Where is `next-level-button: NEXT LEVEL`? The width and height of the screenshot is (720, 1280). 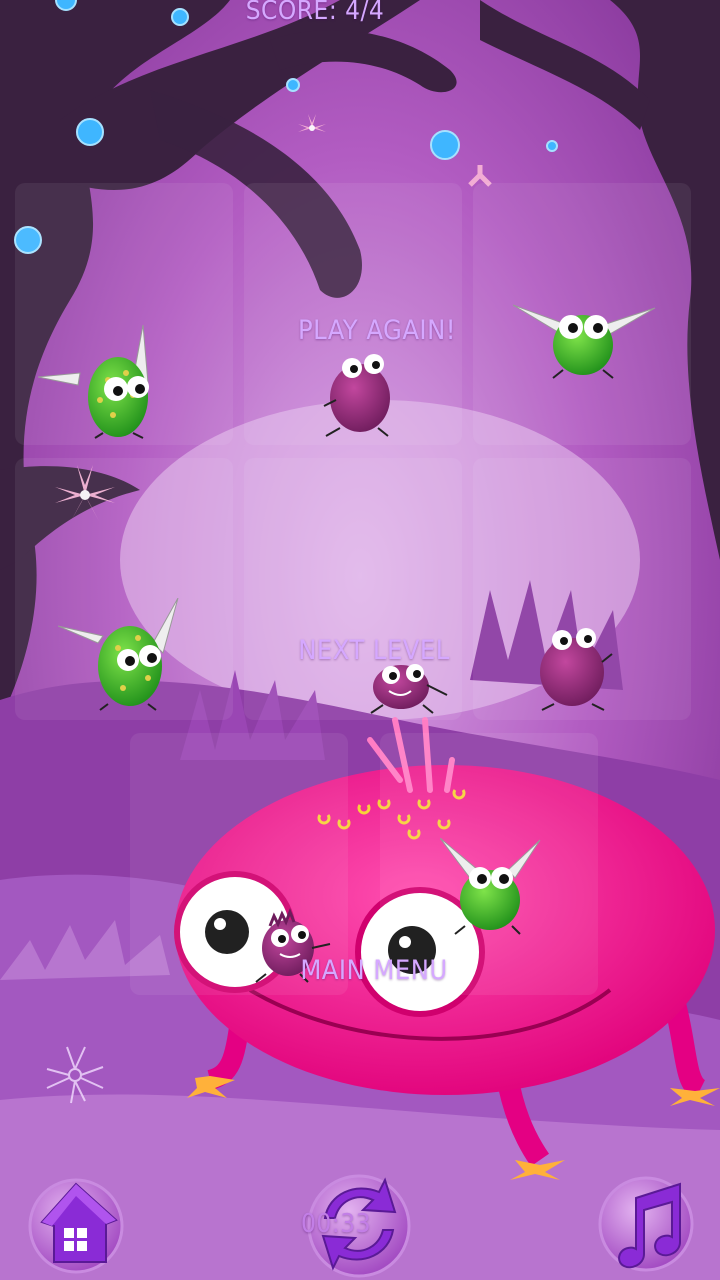
next-level-button: NEXT LEVEL is located at coordinates (374, 650).